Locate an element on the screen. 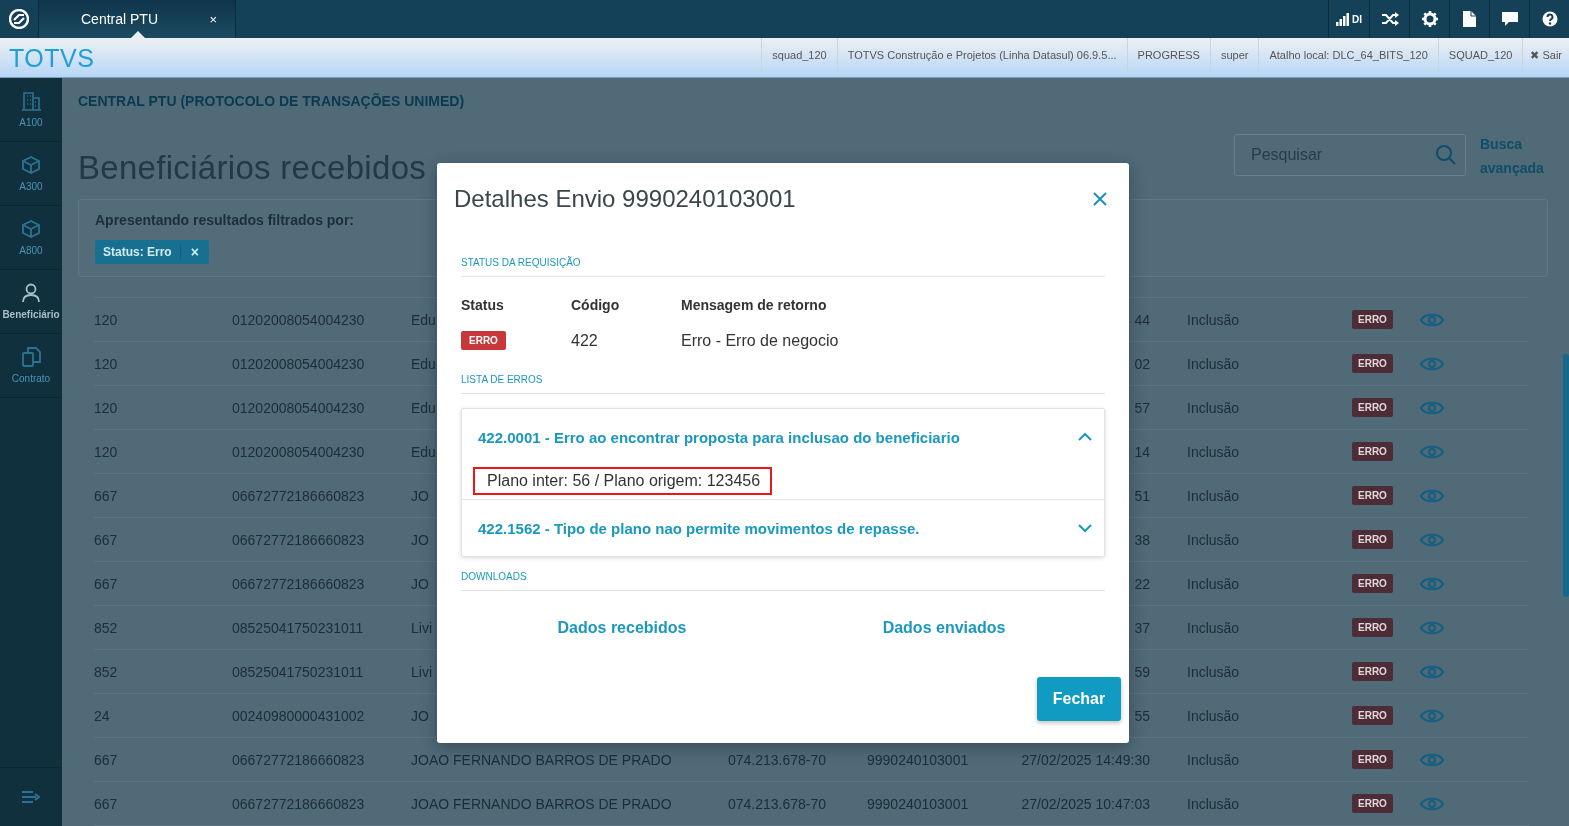 The width and height of the screenshot is (1569, 826). table-cell: 27/02/2025 10:47:03 is located at coordinates (1085, 803).